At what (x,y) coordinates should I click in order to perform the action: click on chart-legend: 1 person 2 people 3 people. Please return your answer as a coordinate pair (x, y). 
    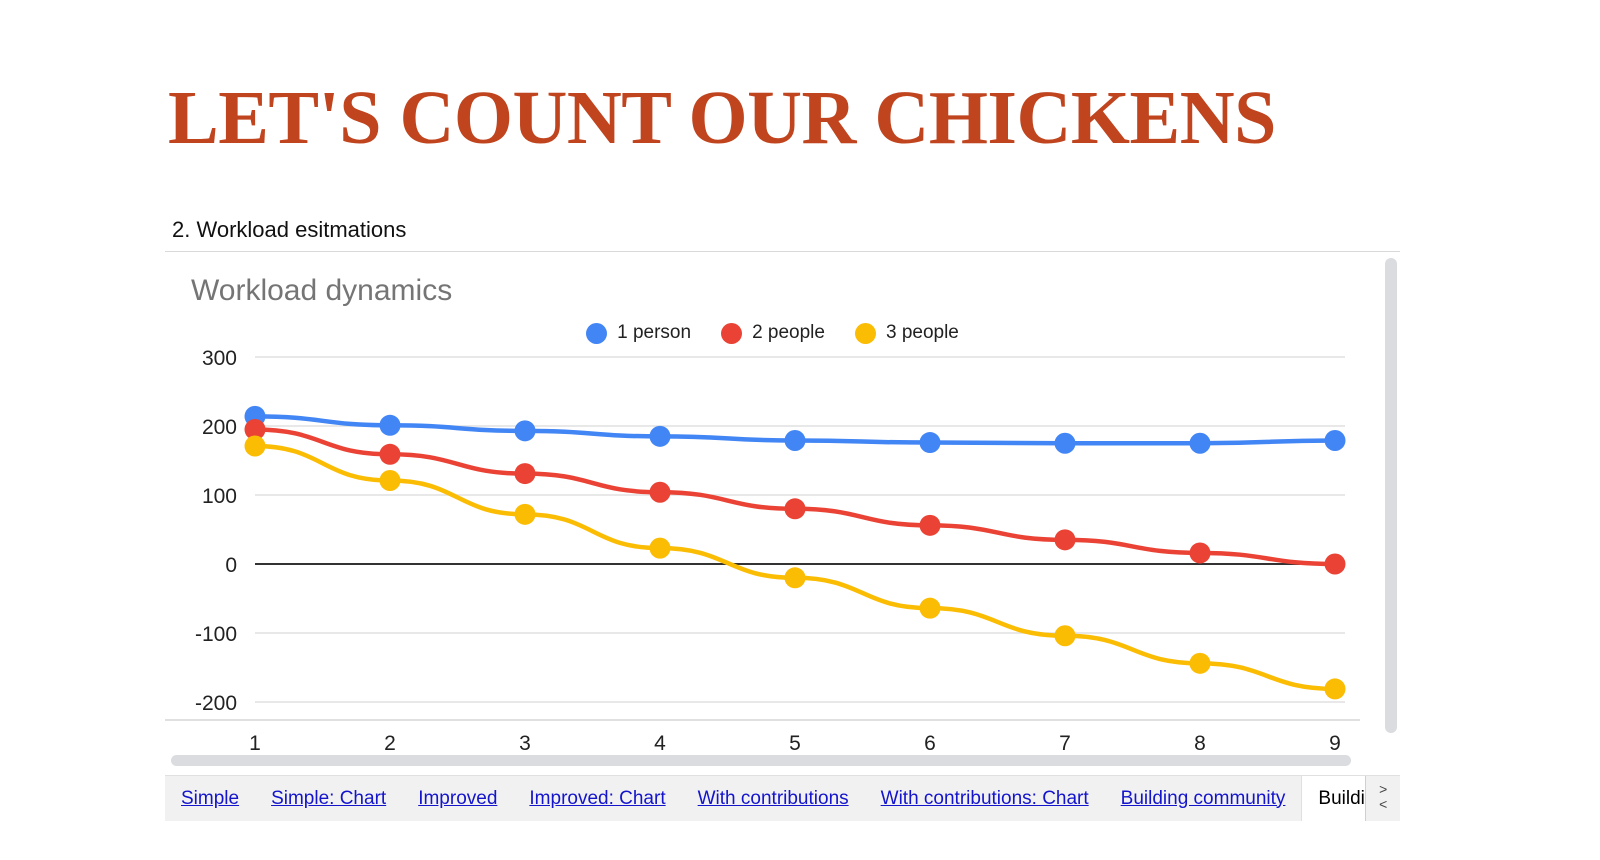
    Looking at the image, I should click on (772, 333).